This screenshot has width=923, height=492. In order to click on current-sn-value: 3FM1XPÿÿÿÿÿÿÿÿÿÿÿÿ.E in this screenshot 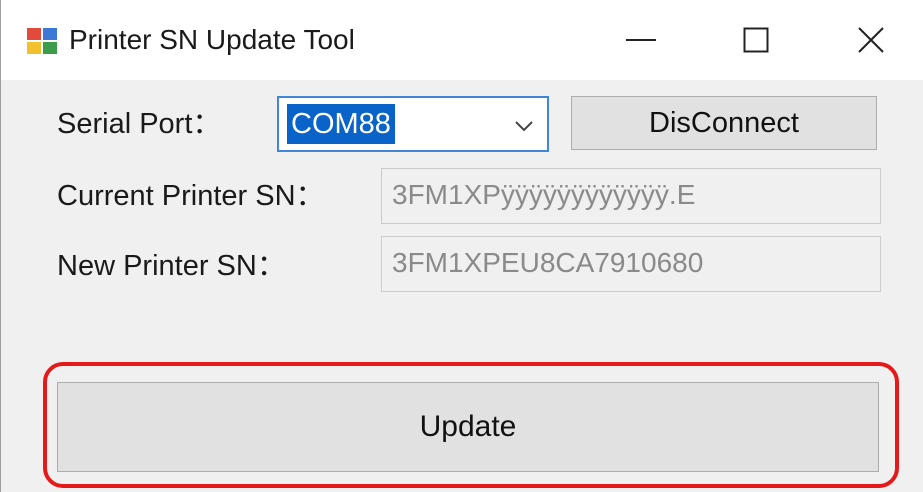, I will do `click(544, 194)`.